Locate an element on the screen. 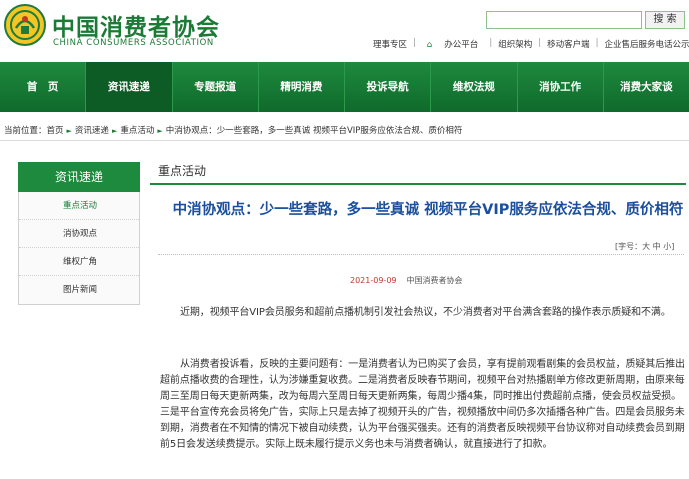 Image resolution: width=689 pixels, height=479 pixels. top-links: 理事专区 | ⌂ 办公平台 | 组织架构 | 移动客户端 | 企业售后服务电话公示 is located at coordinates (528, 45).